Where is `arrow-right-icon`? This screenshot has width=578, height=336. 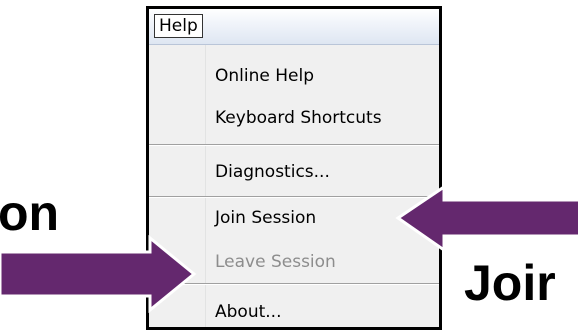 arrow-right-icon is located at coordinates (98, 274).